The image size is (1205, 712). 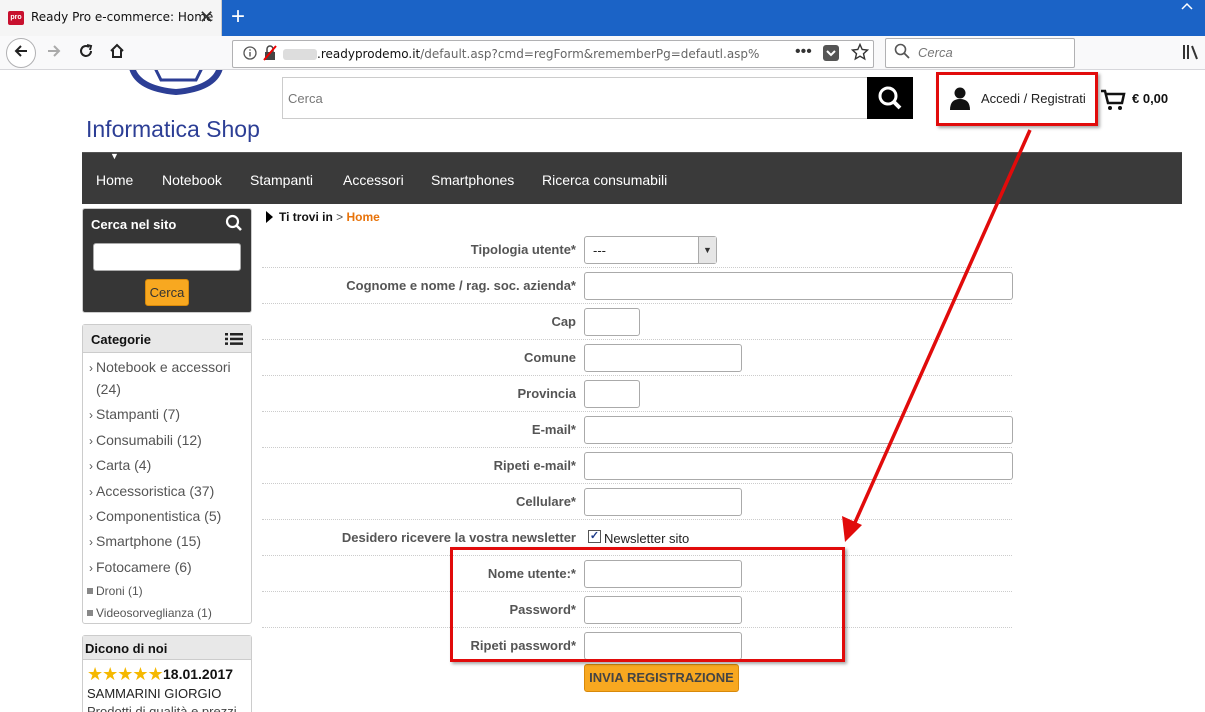 What do you see at coordinates (373, 180) in the screenshot?
I see `nav-item-accessori: Accessori` at bounding box center [373, 180].